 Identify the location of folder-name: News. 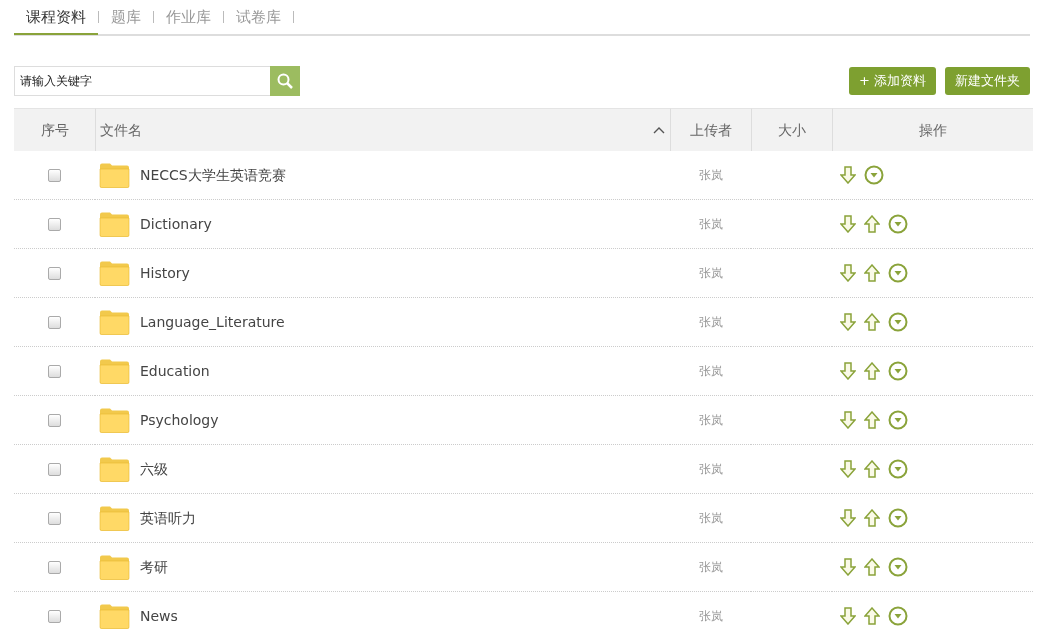
(159, 616).